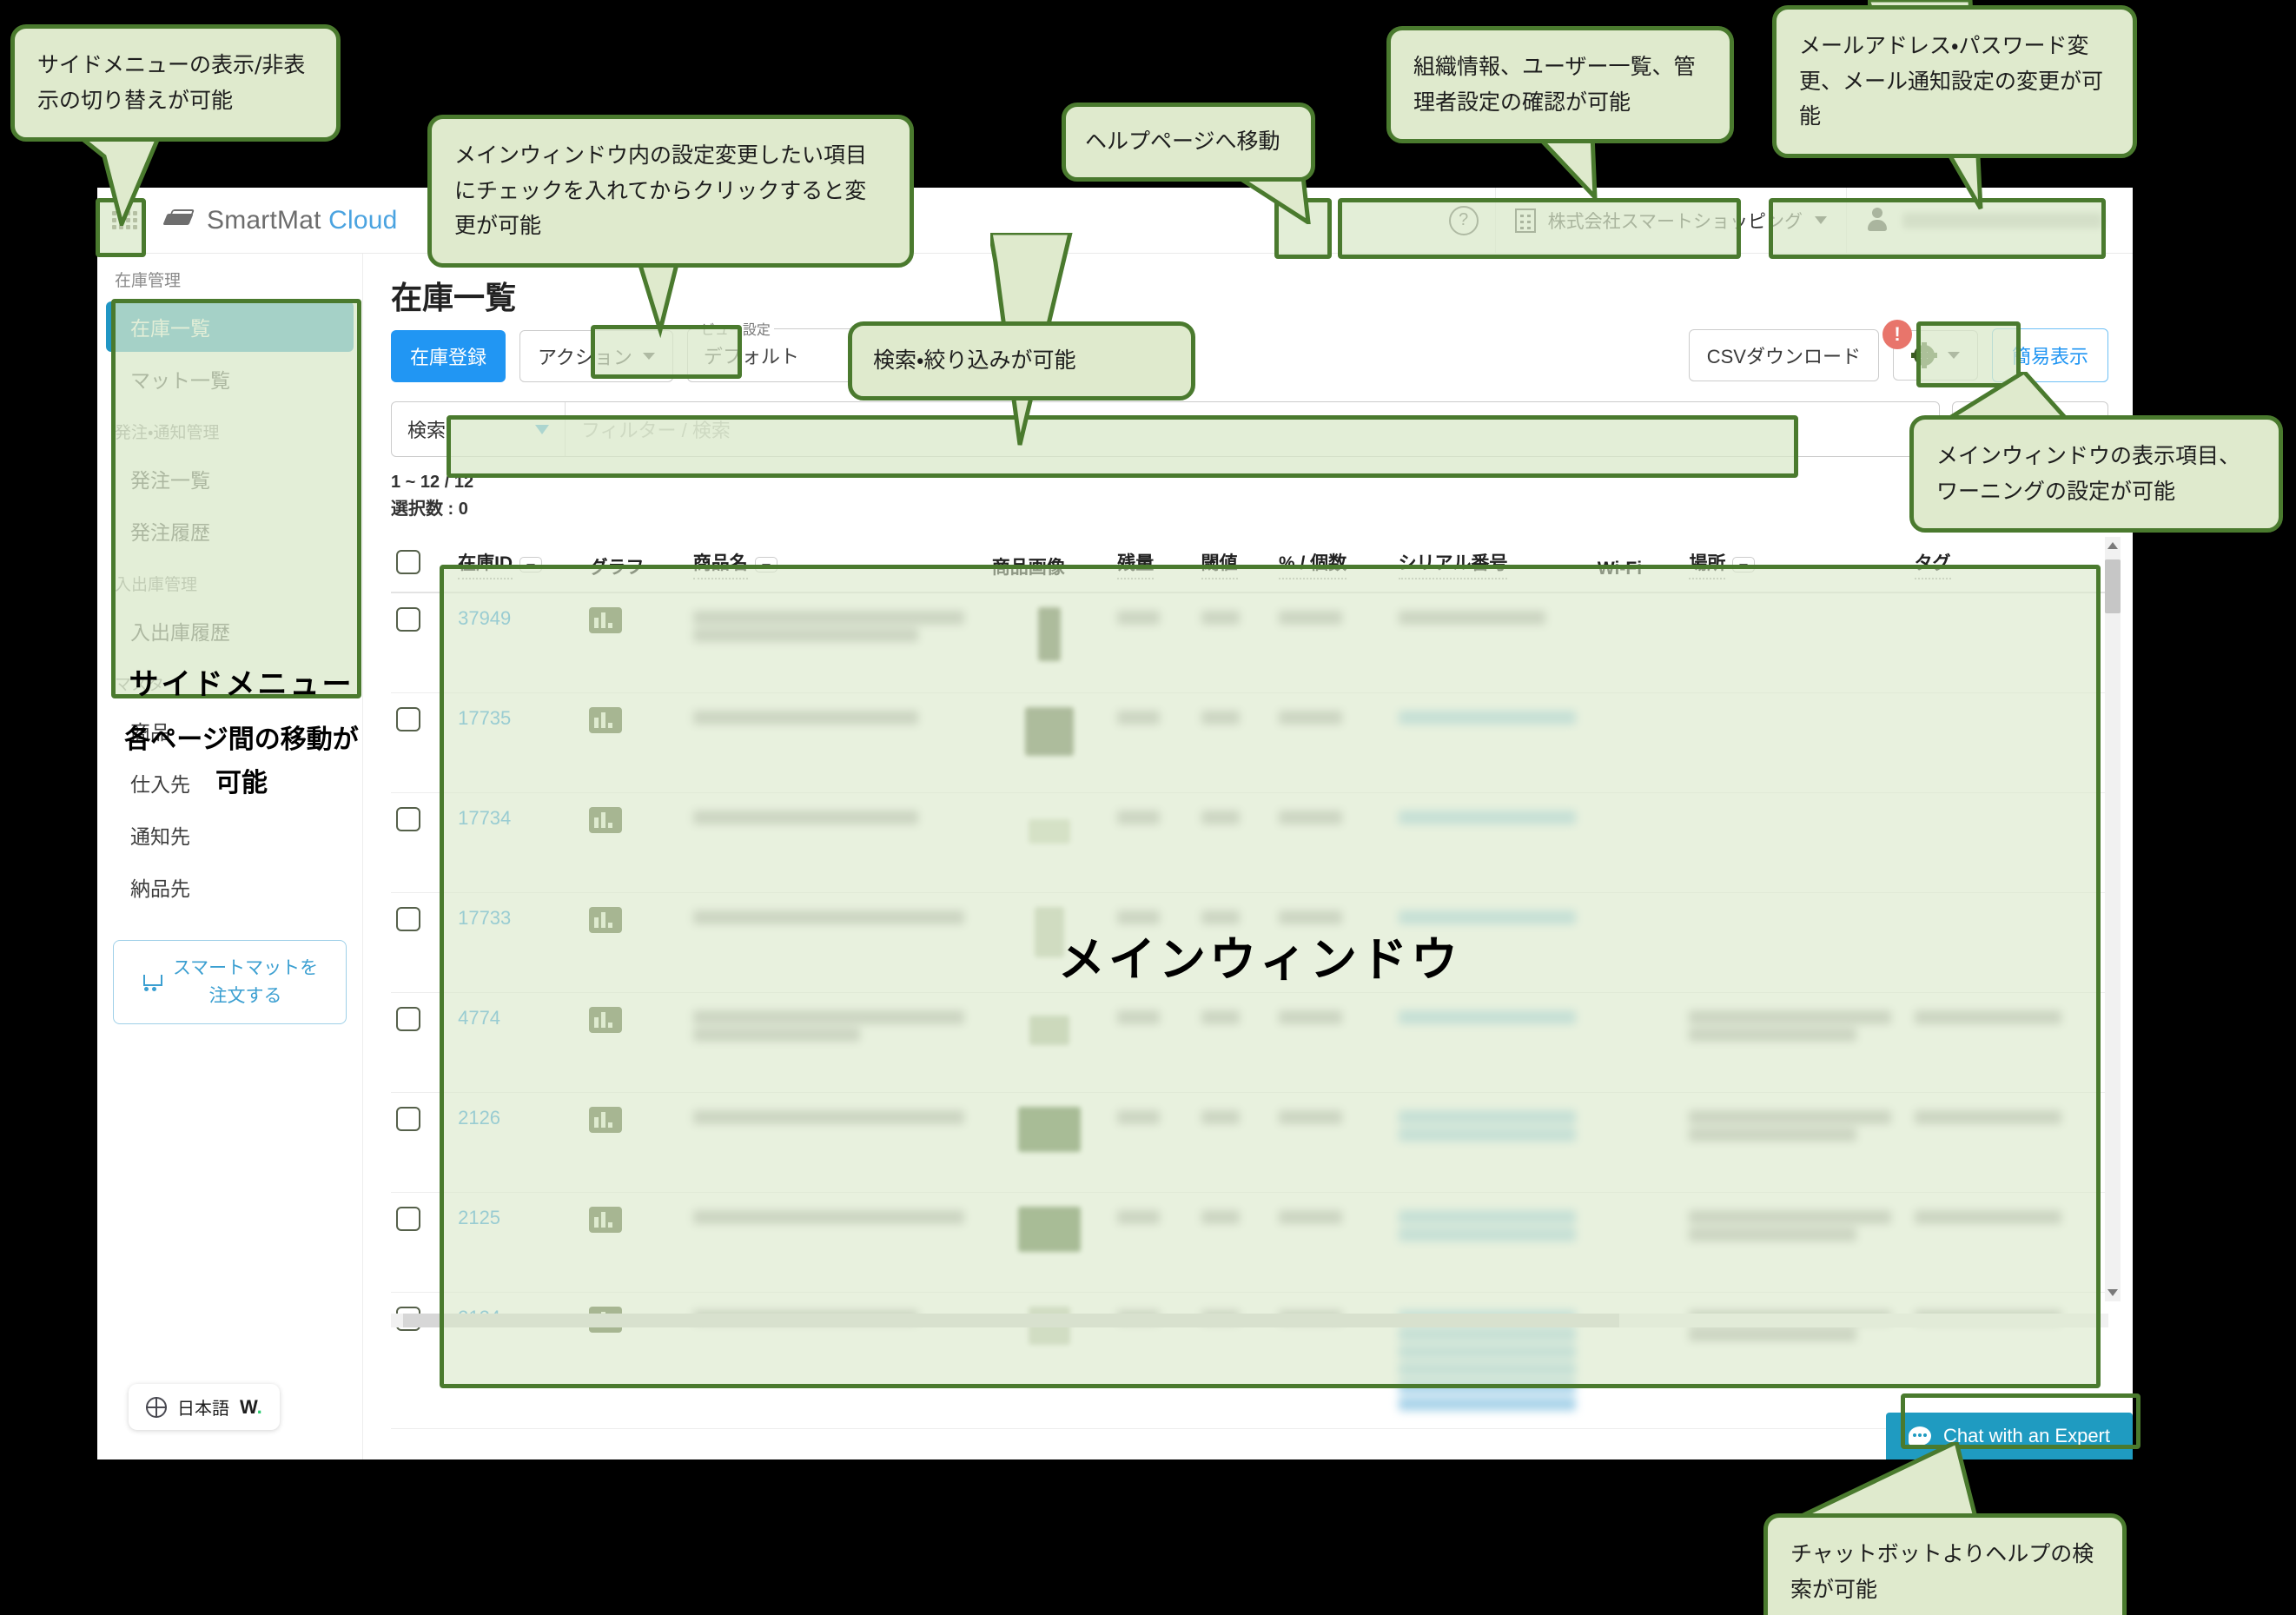 Image resolution: width=2296 pixels, height=1615 pixels. I want to click on vertical-scrollbar, so click(2113, 919).